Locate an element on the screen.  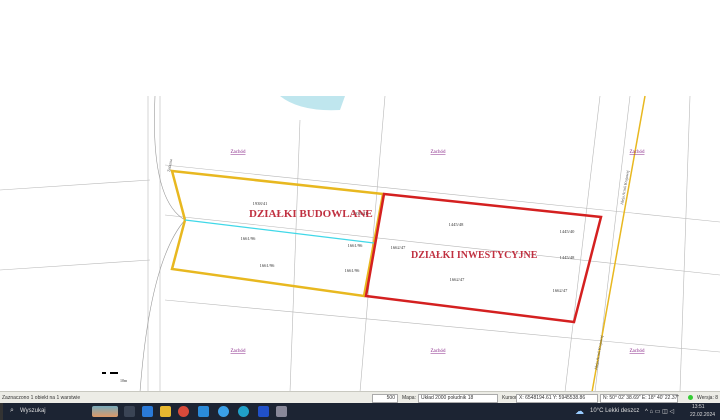
edge-icon is located at coordinates (243, 411).